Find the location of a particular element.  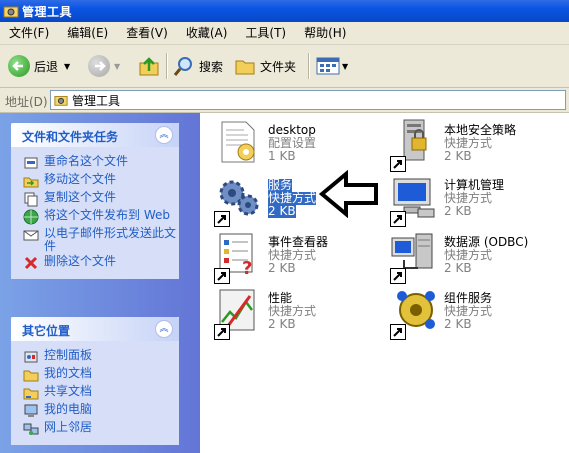

toolbar: 后退 ▼ ▼ 搜索 文件夹 ▼ is located at coordinates (284, 66).